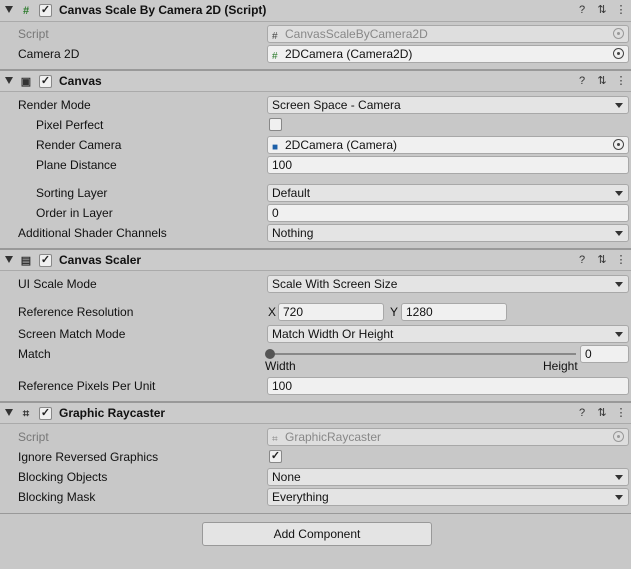 This screenshot has width=631, height=569. I want to click on blocking-objects-dropdown: None, so click(448, 477).